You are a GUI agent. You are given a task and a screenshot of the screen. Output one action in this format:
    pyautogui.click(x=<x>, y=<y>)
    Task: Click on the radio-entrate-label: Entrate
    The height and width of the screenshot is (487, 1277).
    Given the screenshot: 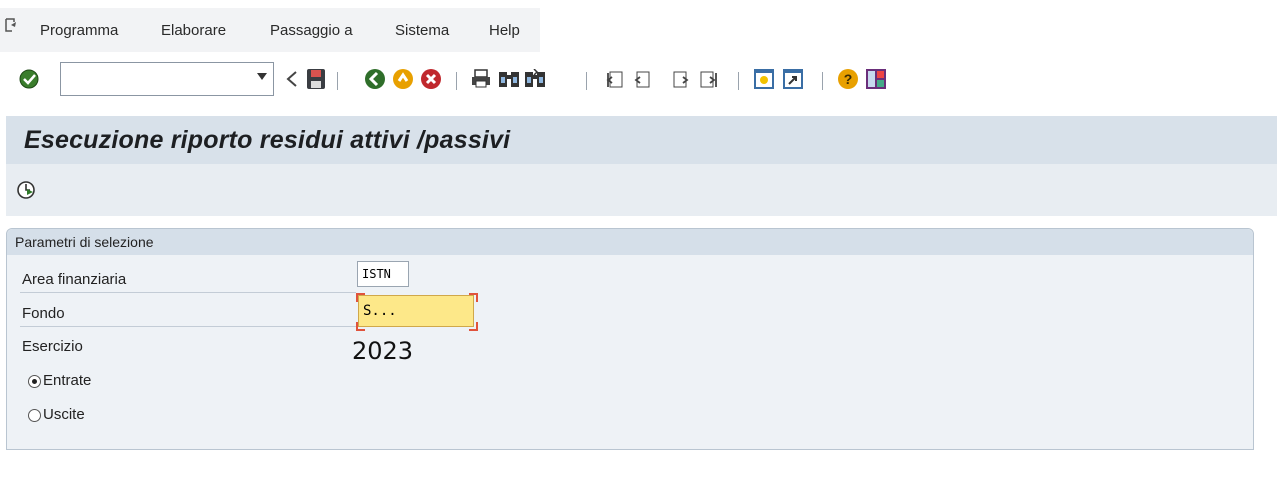 What is the action you would take?
    pyautogui.click(x=67, y=380)
    